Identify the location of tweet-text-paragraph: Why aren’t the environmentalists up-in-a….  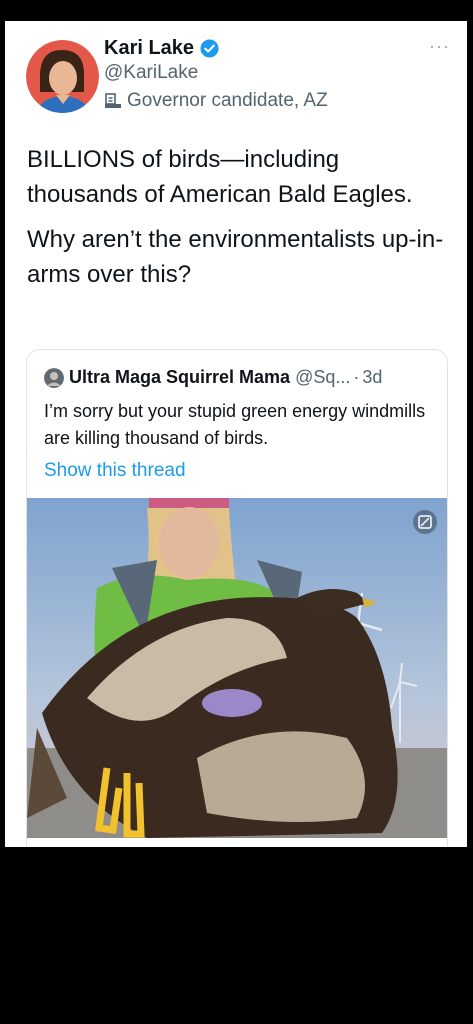
(235, 257).